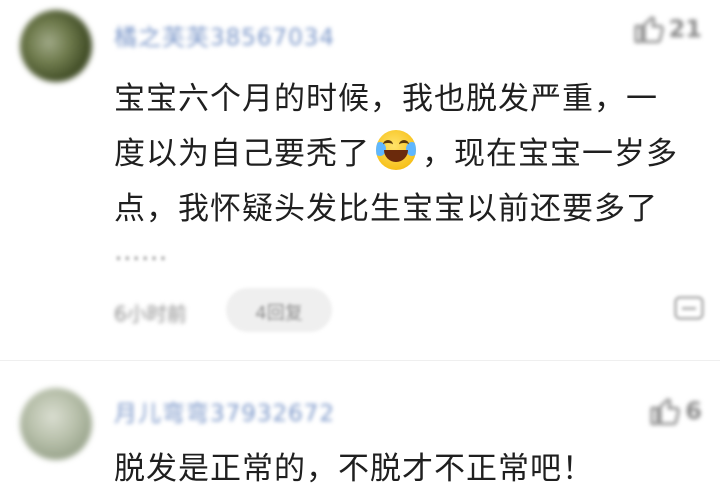  What do you see at coordinates (360, 360) in the screenshot?
I see `comment-divider` at bounding box center [360, 360].